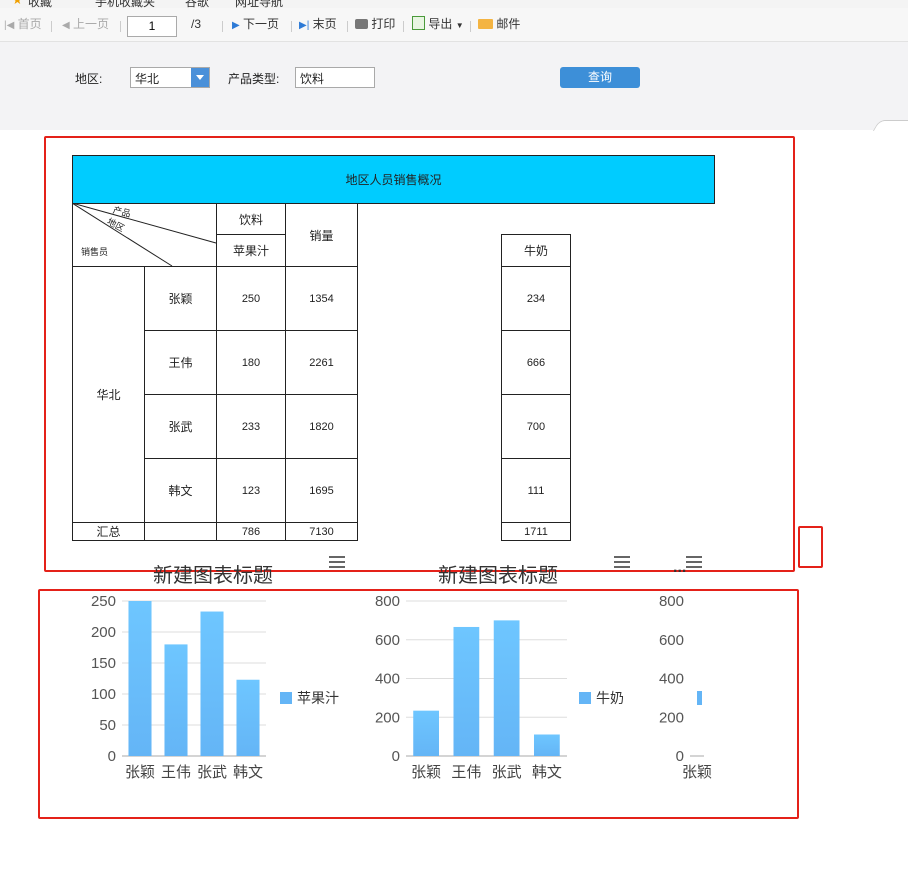  Describe the element at coordinates (125, 4) in the screenshot. I see `favorite-item: 手机收藏夹` at that location.